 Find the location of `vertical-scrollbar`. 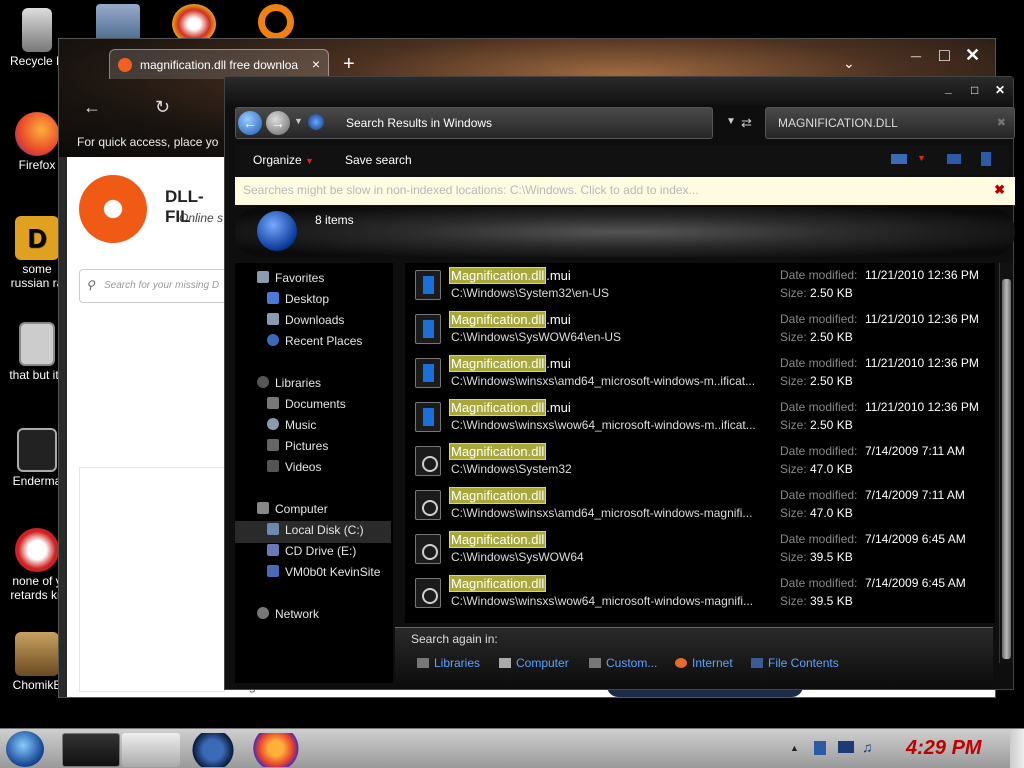

vertical-scrollbar is located at coordinates (1006, 463).